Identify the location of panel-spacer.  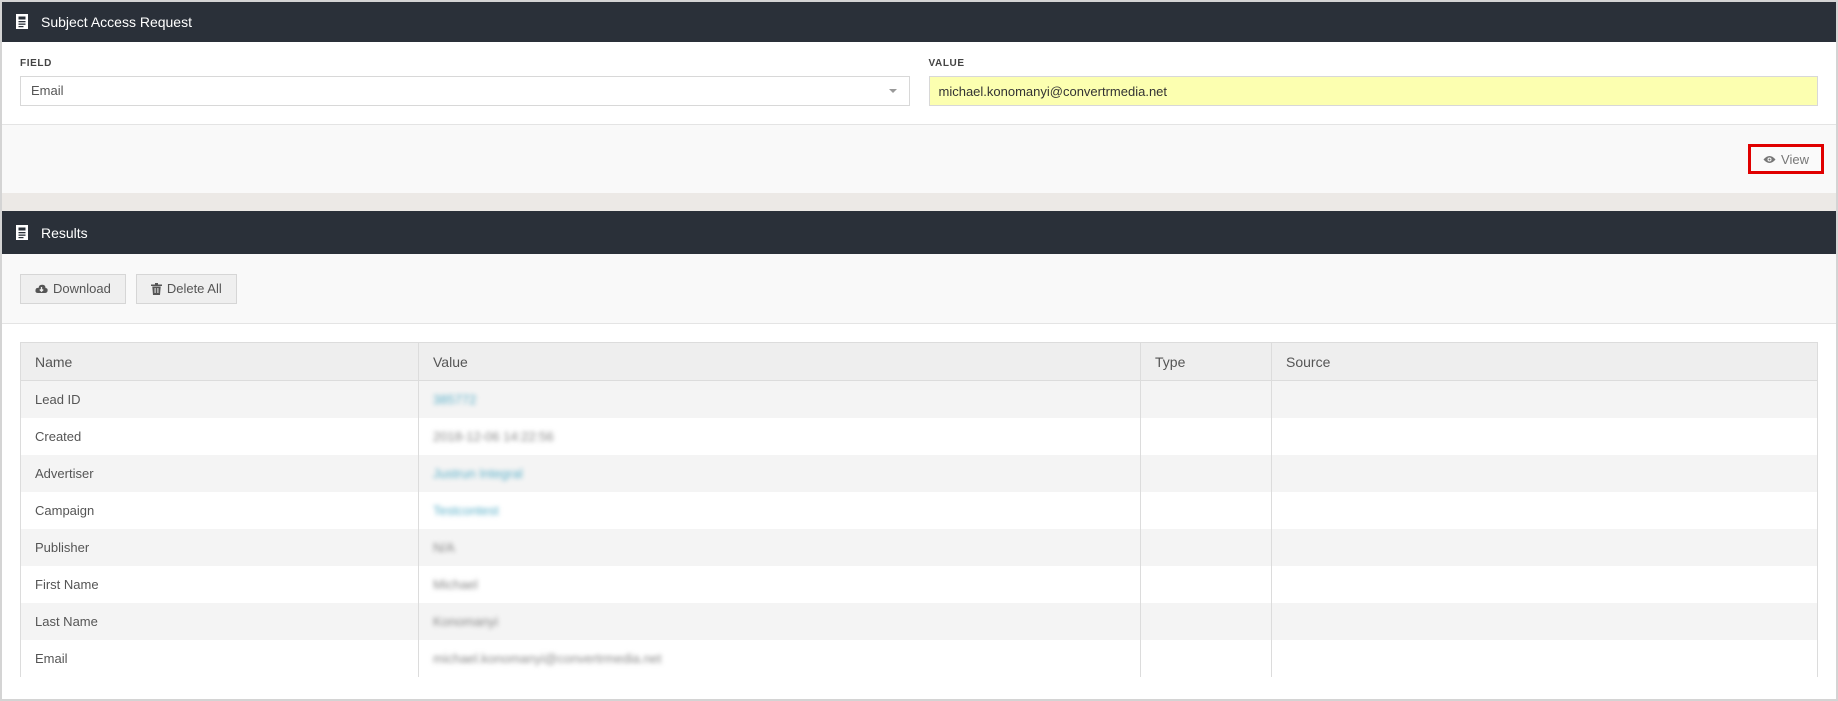
(919, 202).